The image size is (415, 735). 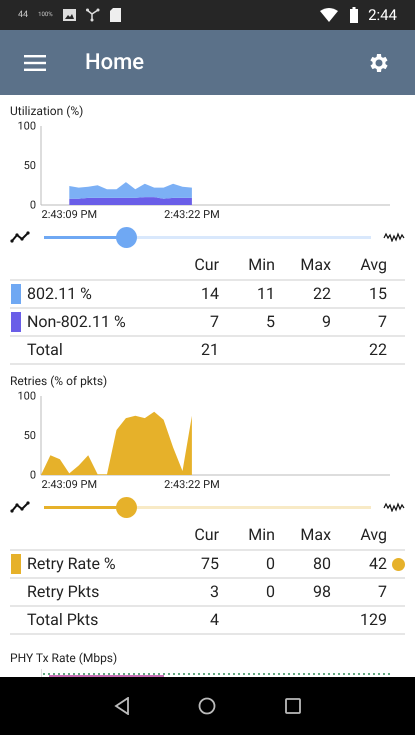 What do you see at coordinates (329, 15) in the screenshot?
I see `wifi-icon` at bounding box center [329, 15].